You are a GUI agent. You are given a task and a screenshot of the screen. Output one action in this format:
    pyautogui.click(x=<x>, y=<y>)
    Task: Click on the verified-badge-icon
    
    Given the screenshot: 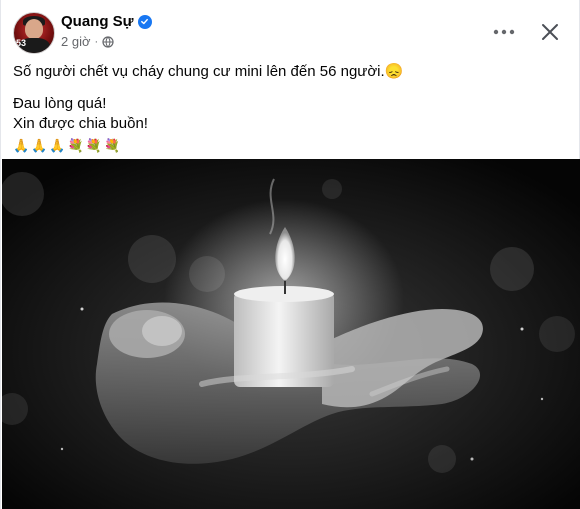 What is the action you would take?
    pyautogui.click(x=144, y=21)
    